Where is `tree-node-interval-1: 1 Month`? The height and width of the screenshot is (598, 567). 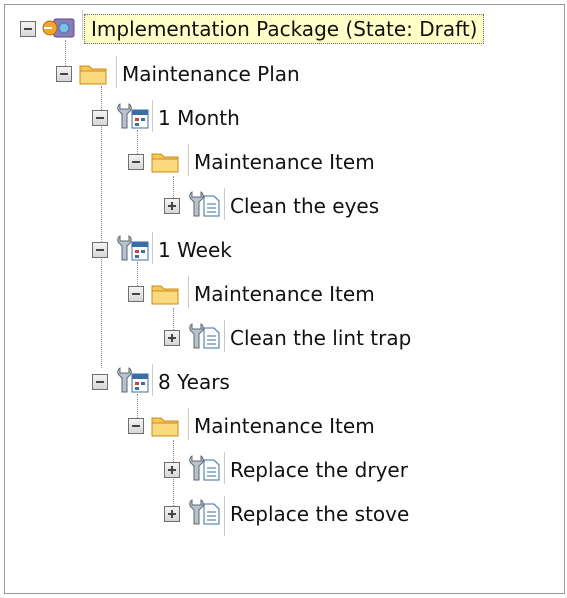
tree-node-interval-1: 1 Month is located at coordinates (196, 118).